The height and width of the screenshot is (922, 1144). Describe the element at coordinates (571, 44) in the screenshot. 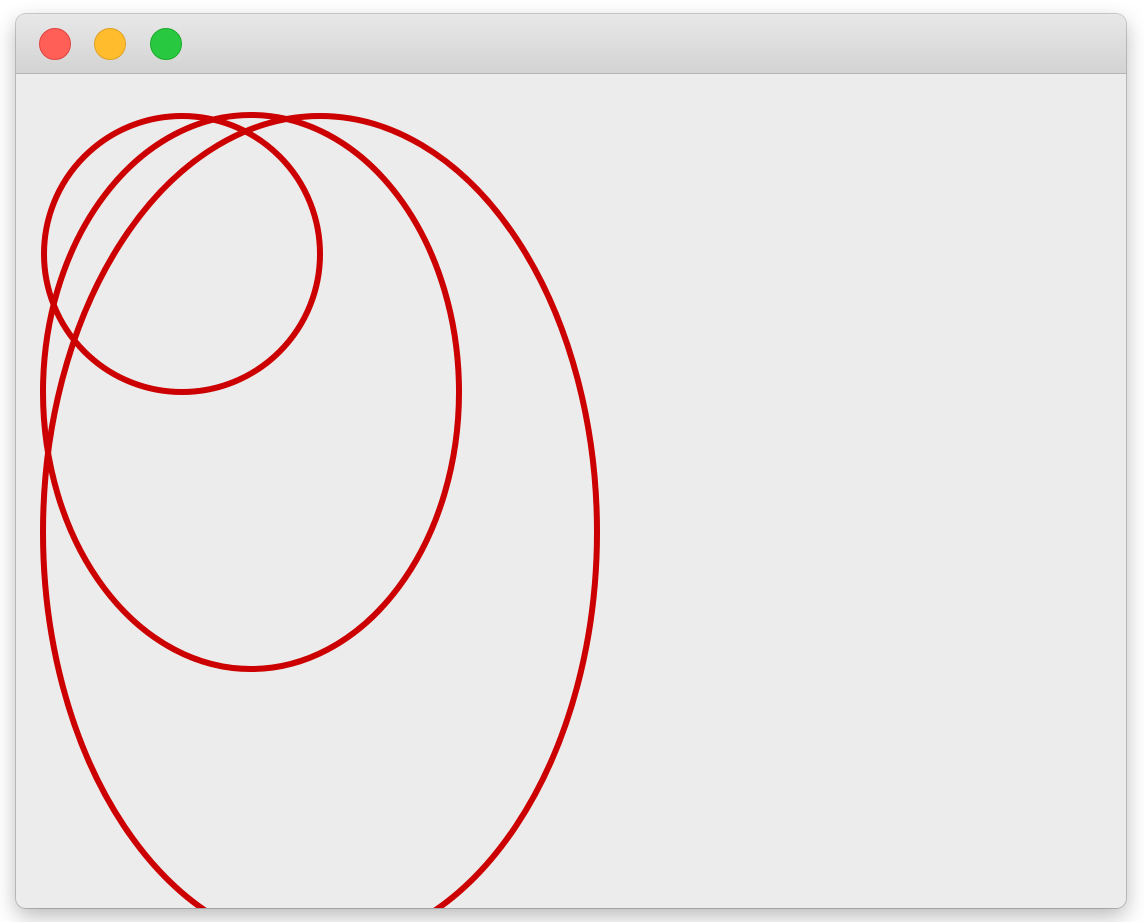

I see `title-bar` at that location.